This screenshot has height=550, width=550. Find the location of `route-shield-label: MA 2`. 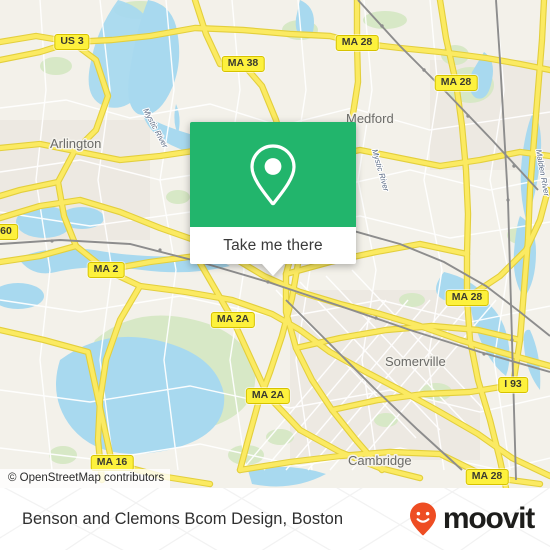

route-shield-label: MA 2 is located at coordinates (106, 270).